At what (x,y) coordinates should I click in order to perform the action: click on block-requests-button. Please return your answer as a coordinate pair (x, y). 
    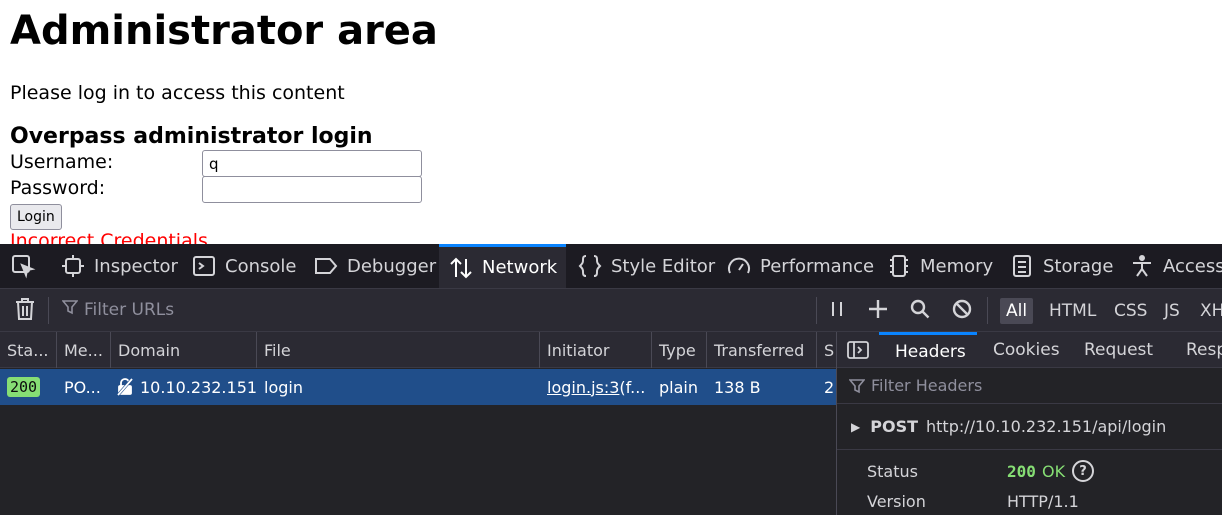
    Looking at the image, I should click on (962, 311).